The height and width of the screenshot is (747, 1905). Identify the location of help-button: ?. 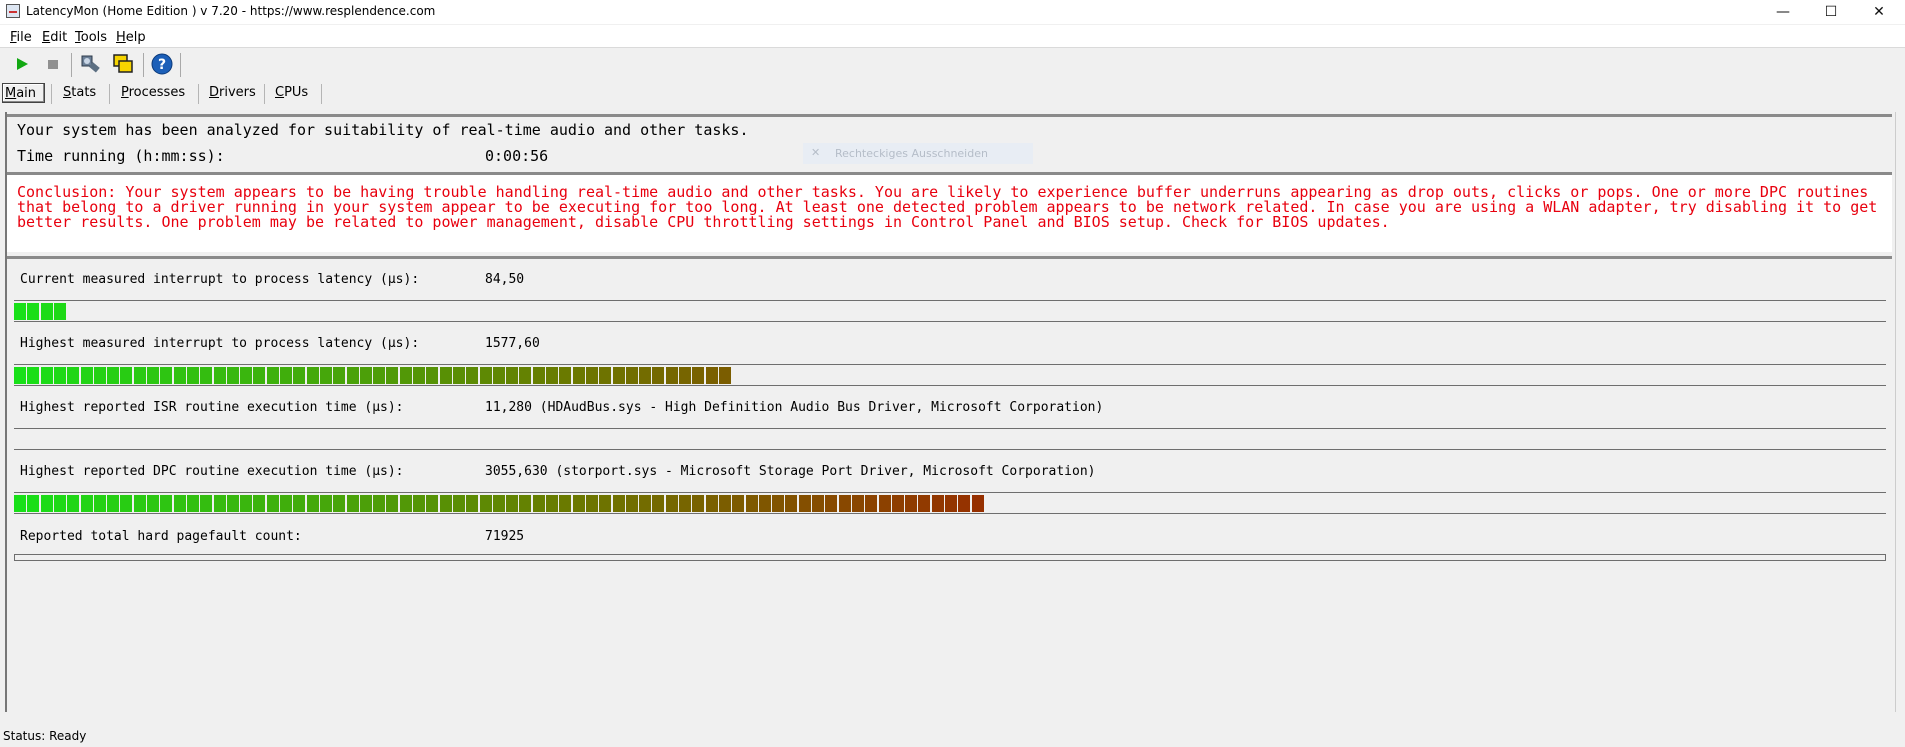
(162, 64).